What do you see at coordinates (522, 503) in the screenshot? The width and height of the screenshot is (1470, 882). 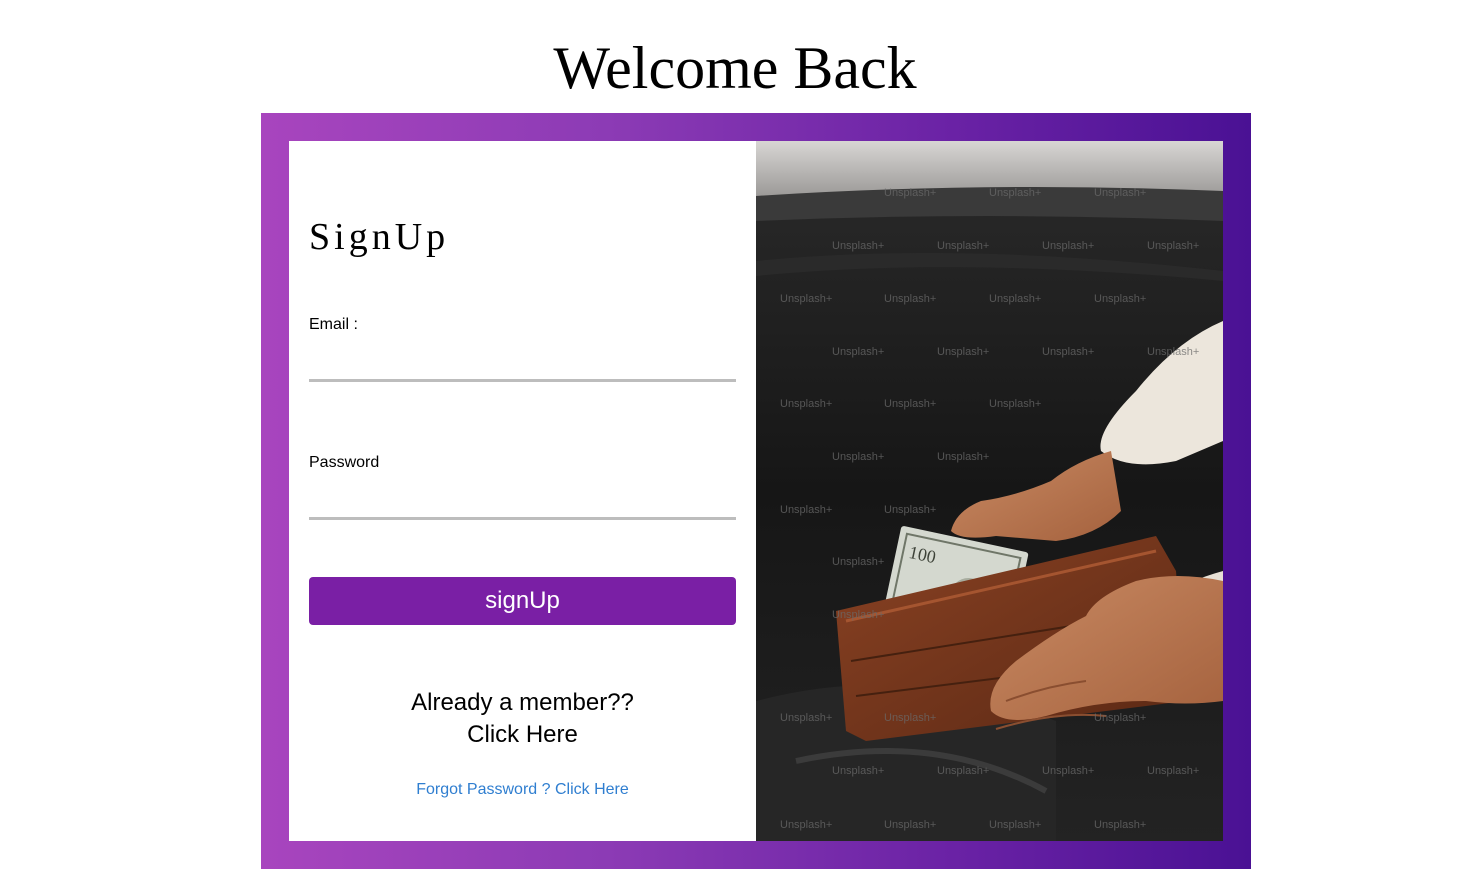 I see `password-input` at bounding box center [522, 503].